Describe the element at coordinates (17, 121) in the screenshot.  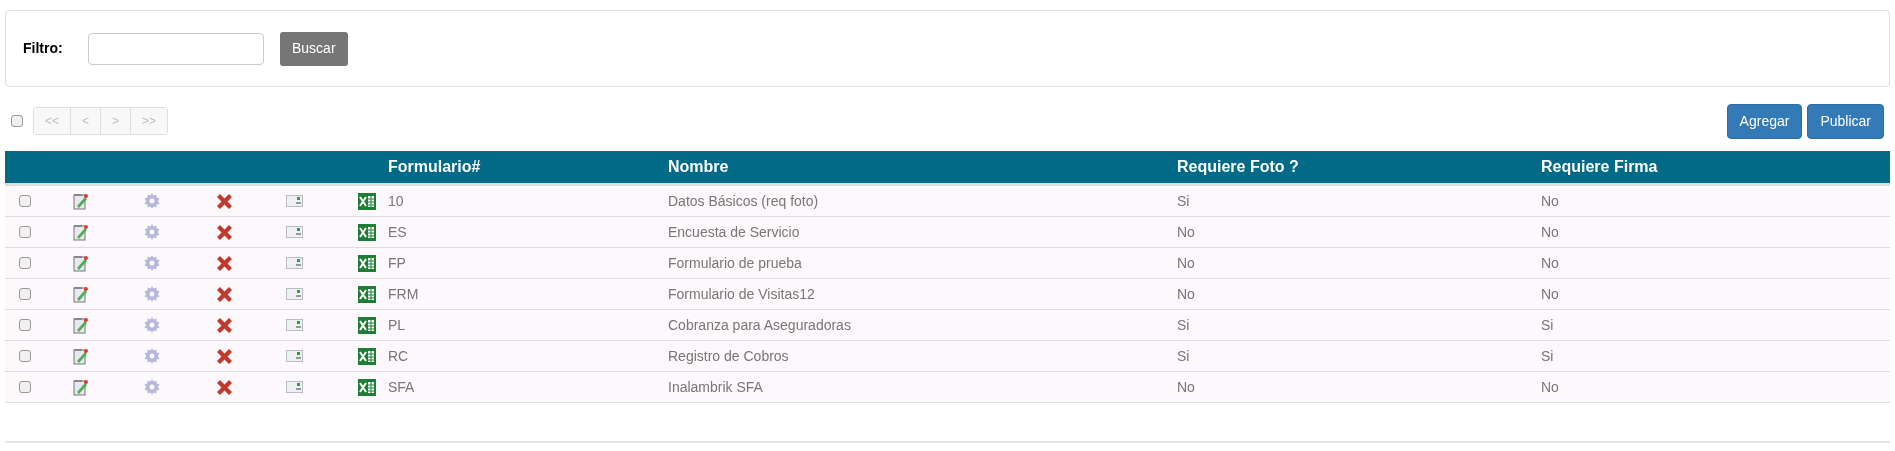
I see `select-all-checkbox` at that location.